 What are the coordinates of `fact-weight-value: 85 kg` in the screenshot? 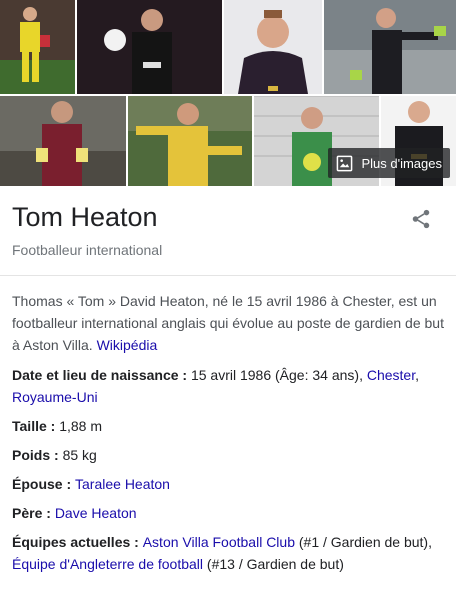 It's located at (79, 455).